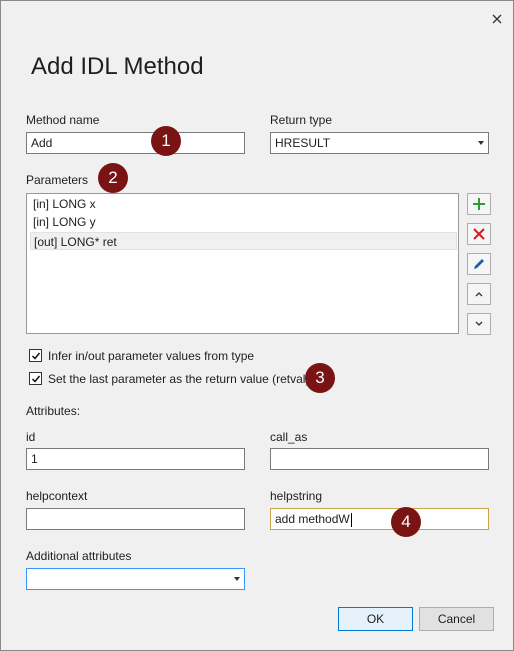 The width and height of the screenshot is (514, 651). Describe the element at coordinates (351, 519) in the screenshot. I see `text-caret` at that location.